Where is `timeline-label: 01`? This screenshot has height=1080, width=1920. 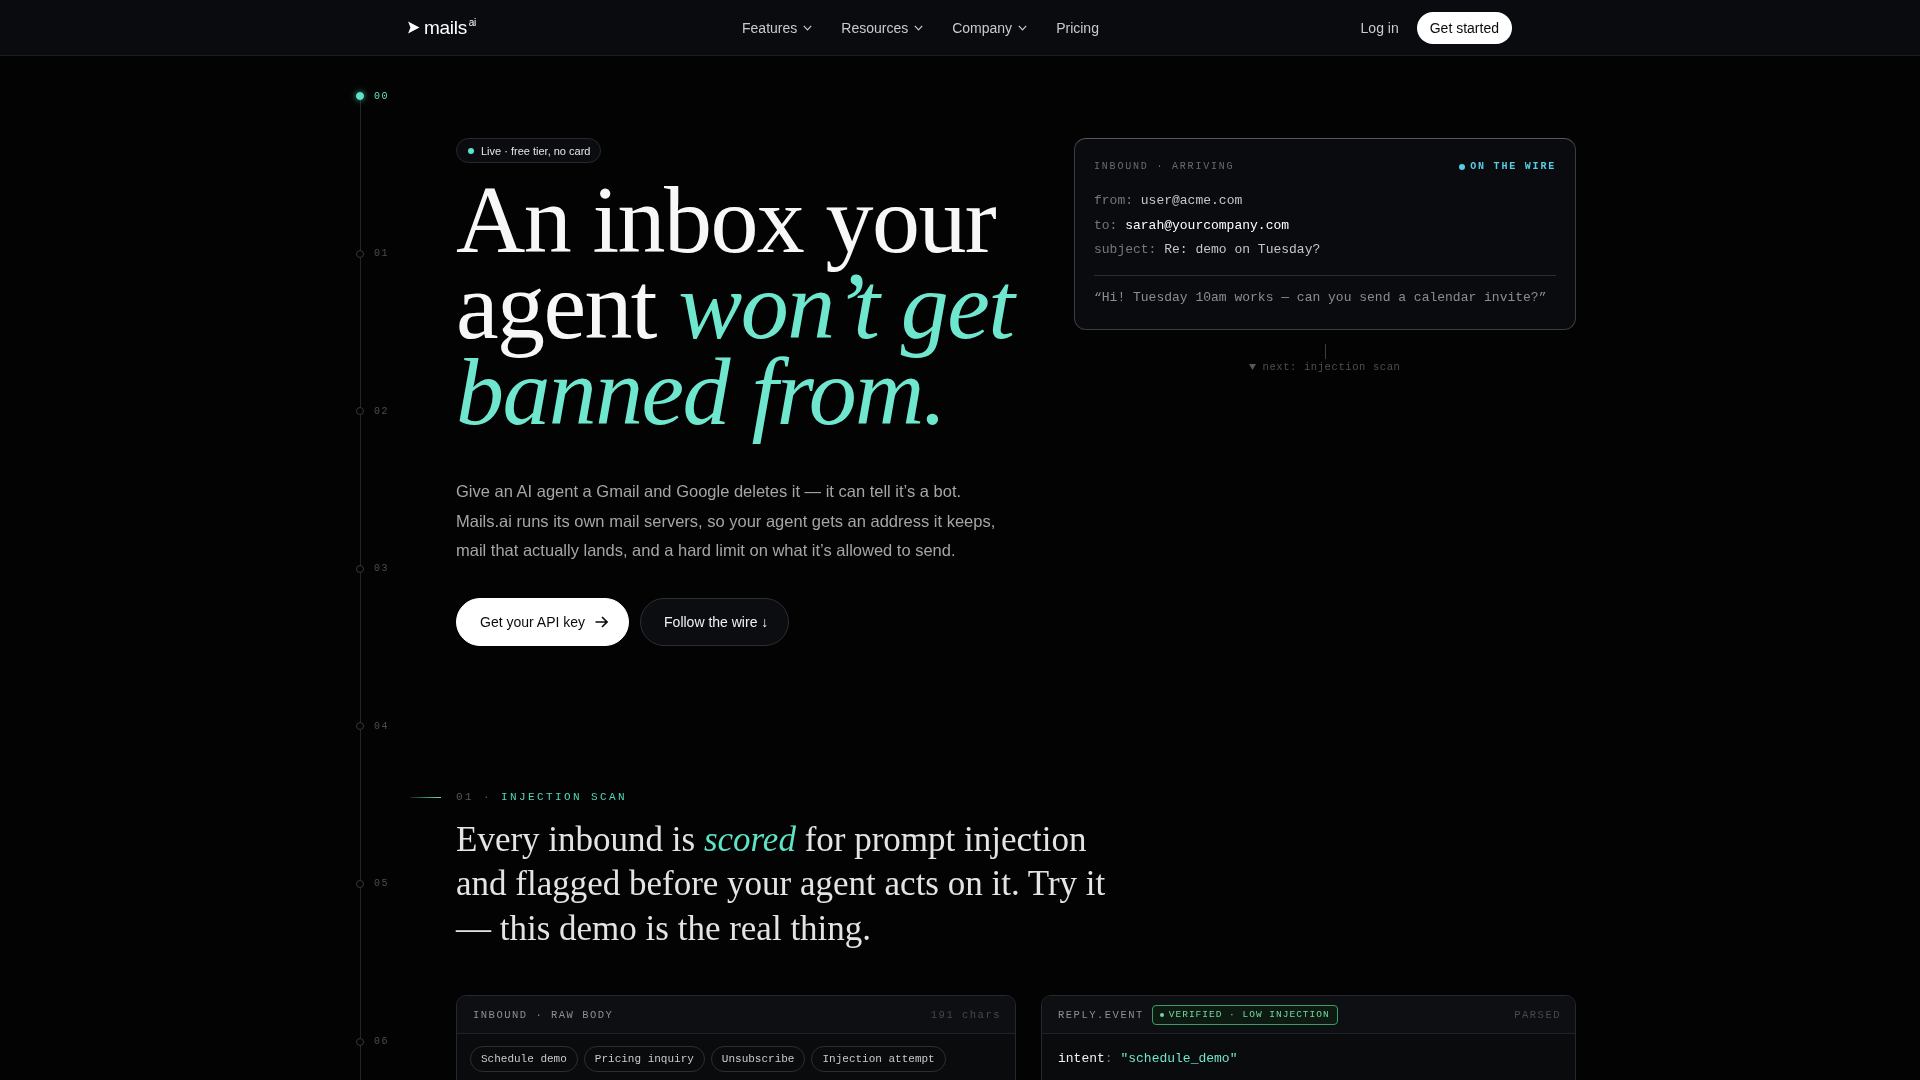
timeline-label: 01 is located at coordinates (381, 254).